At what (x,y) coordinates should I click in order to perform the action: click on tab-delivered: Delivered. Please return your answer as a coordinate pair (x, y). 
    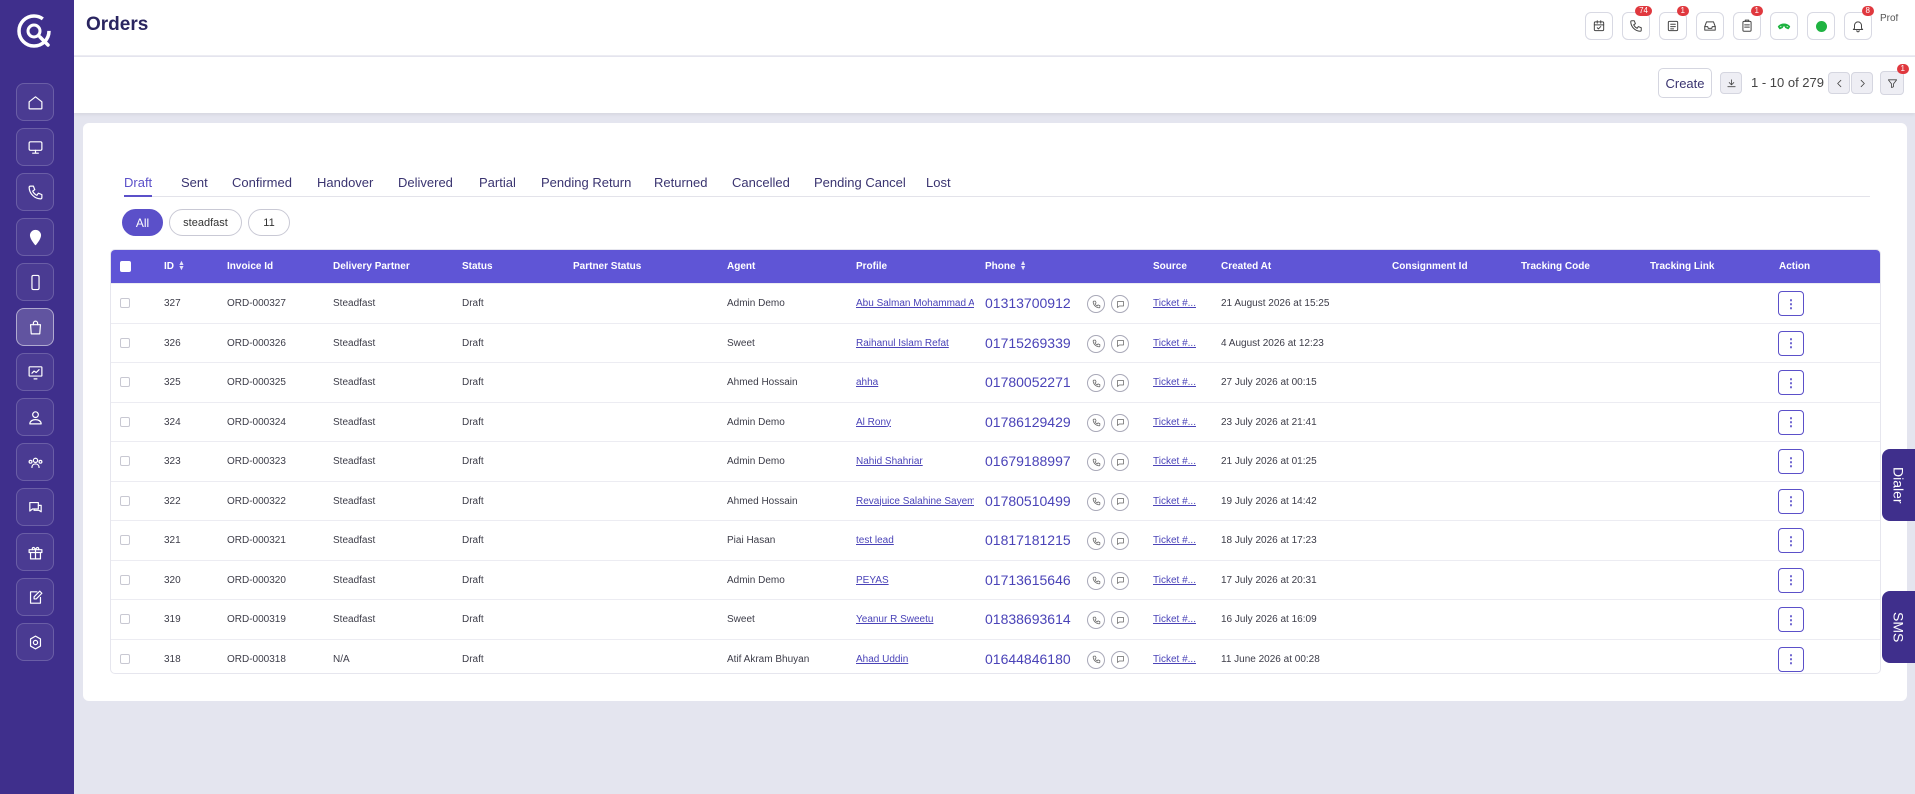
    Looking at the image, I should click on (425, 186).